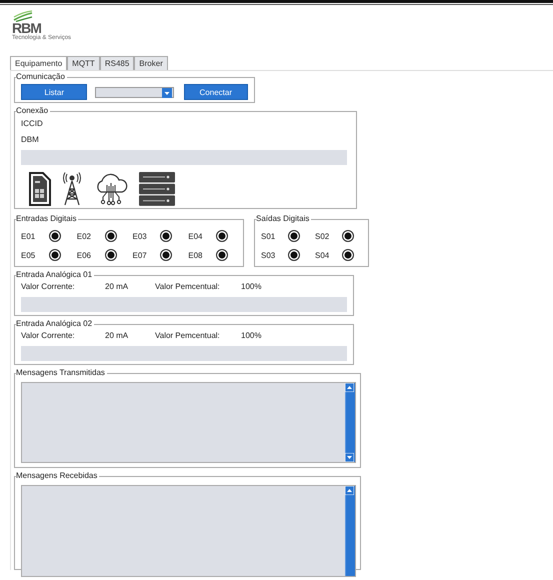 This screenshot has width=553, height=580. I want to click on logo-text: RBM, so click(26, 28).